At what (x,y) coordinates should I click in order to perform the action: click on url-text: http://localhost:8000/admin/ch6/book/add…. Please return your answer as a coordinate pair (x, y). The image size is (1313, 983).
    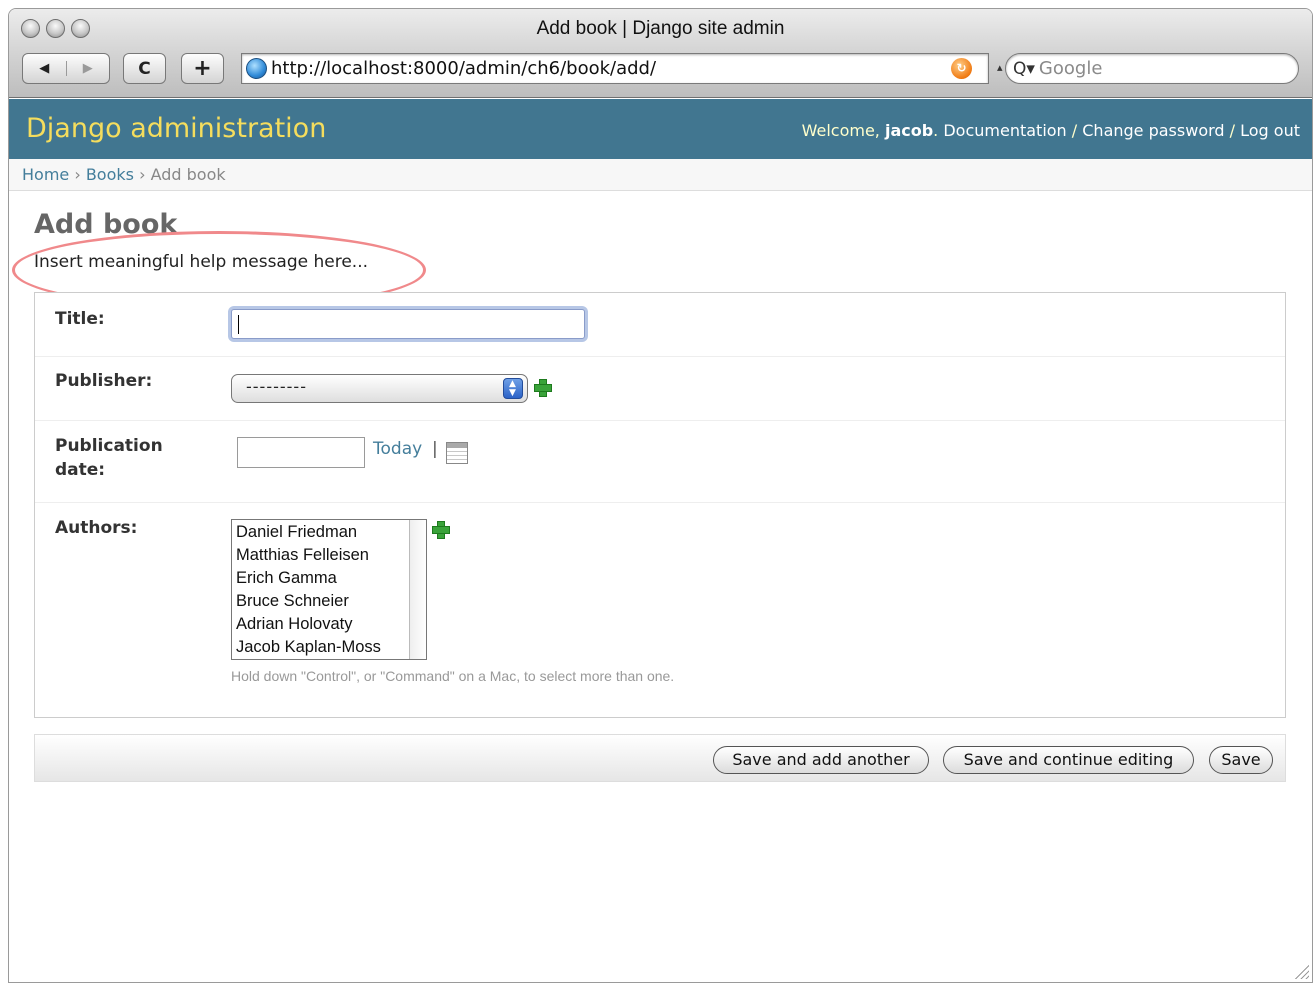
    Looking at the image, I should click on (463, 68).